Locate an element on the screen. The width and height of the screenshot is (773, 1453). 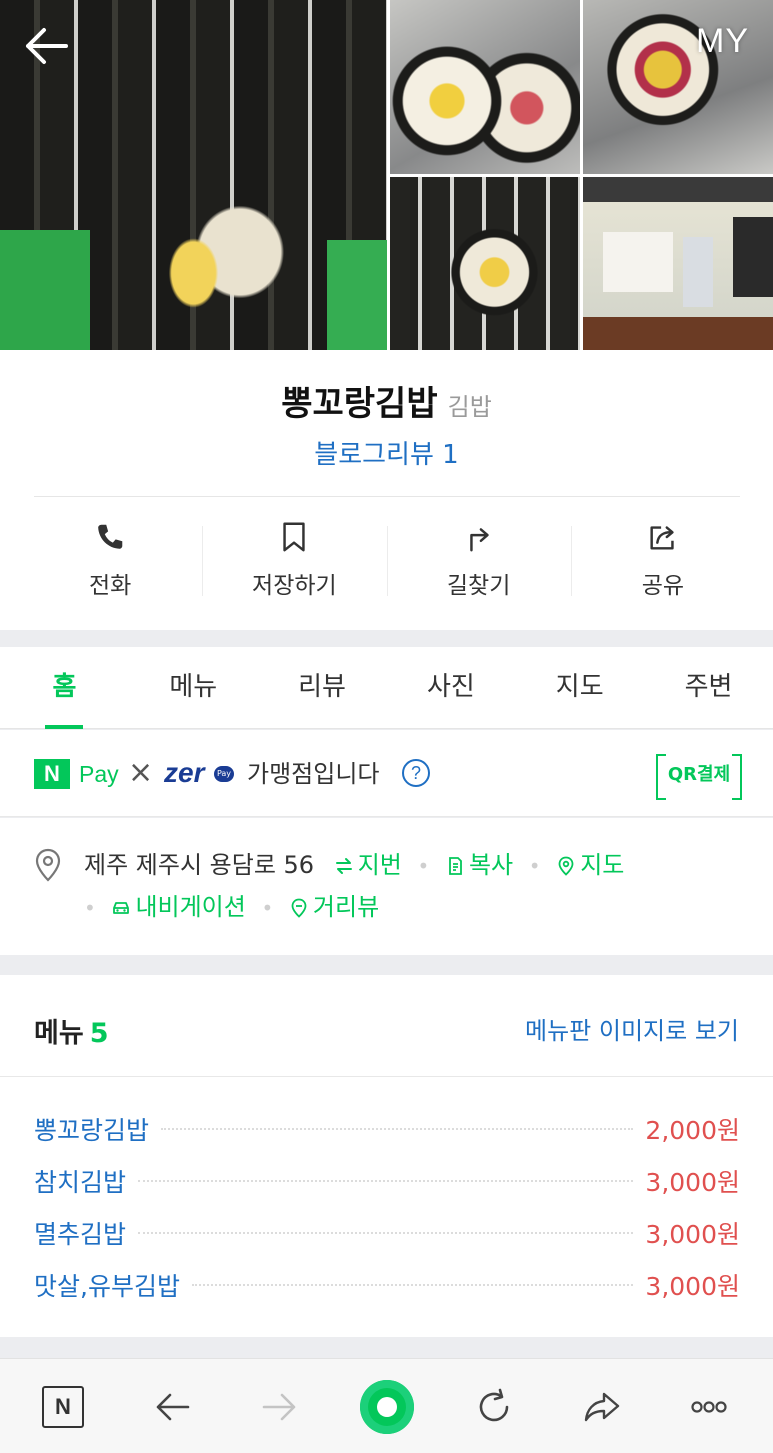
blog-review-link: 블로그리뷰 1 is located at coordinates (386, 452).